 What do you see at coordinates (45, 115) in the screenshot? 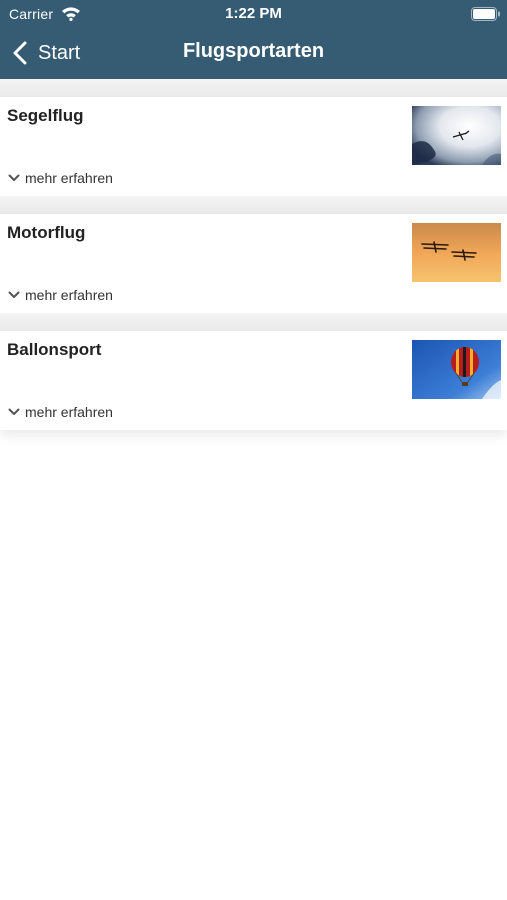
I see `item-title: Segelflug` at bounding box center [45, 115].